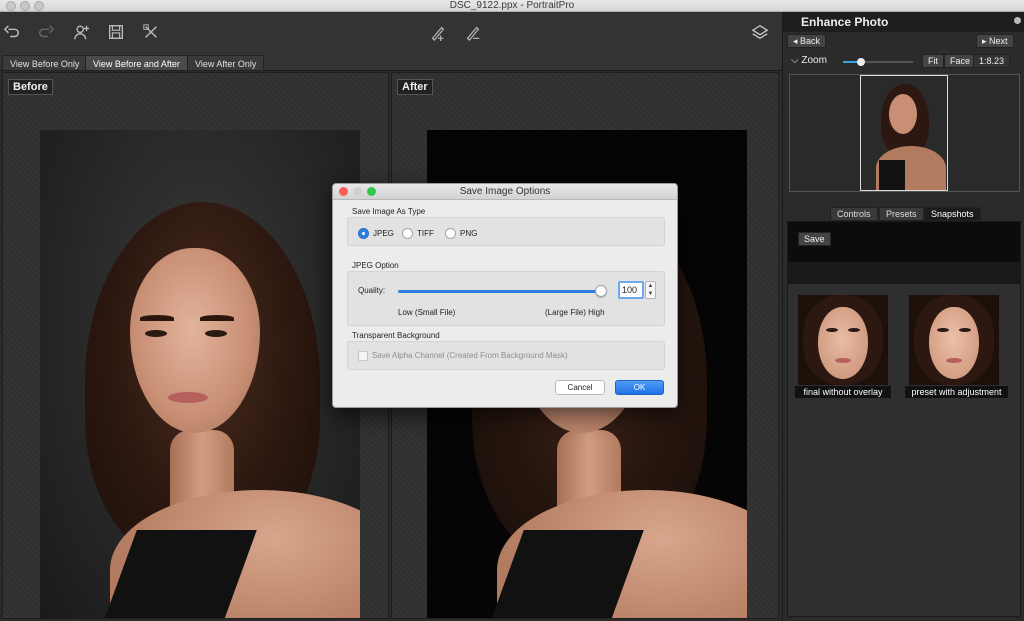  I want to click on after-label: After, so click(415, 87).